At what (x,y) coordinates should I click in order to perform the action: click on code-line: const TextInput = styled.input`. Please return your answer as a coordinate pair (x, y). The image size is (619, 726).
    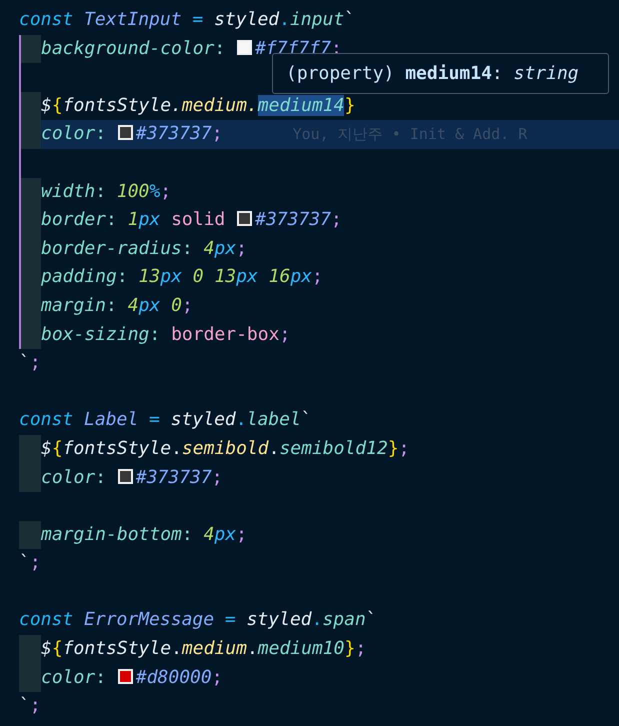
    Looking at the image, I should click on (187, 20).